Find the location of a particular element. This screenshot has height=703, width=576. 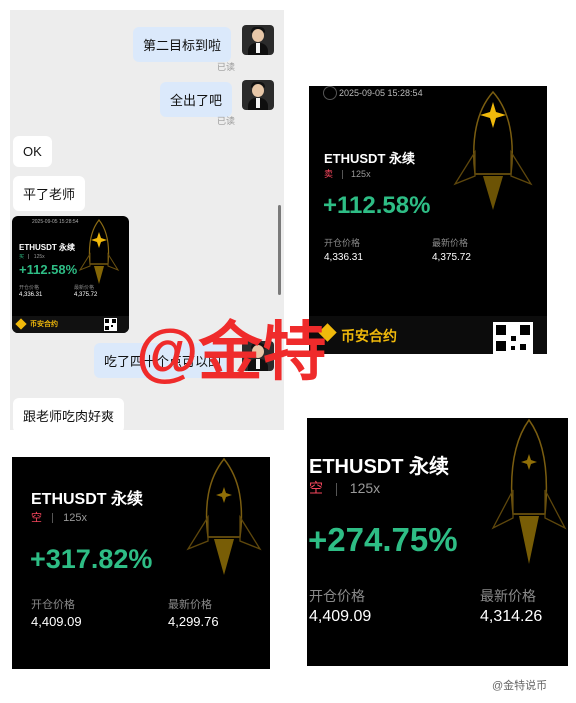

chat-bubble-other: 跟老师吃肉好爽 is located at coordinates (69, 414).